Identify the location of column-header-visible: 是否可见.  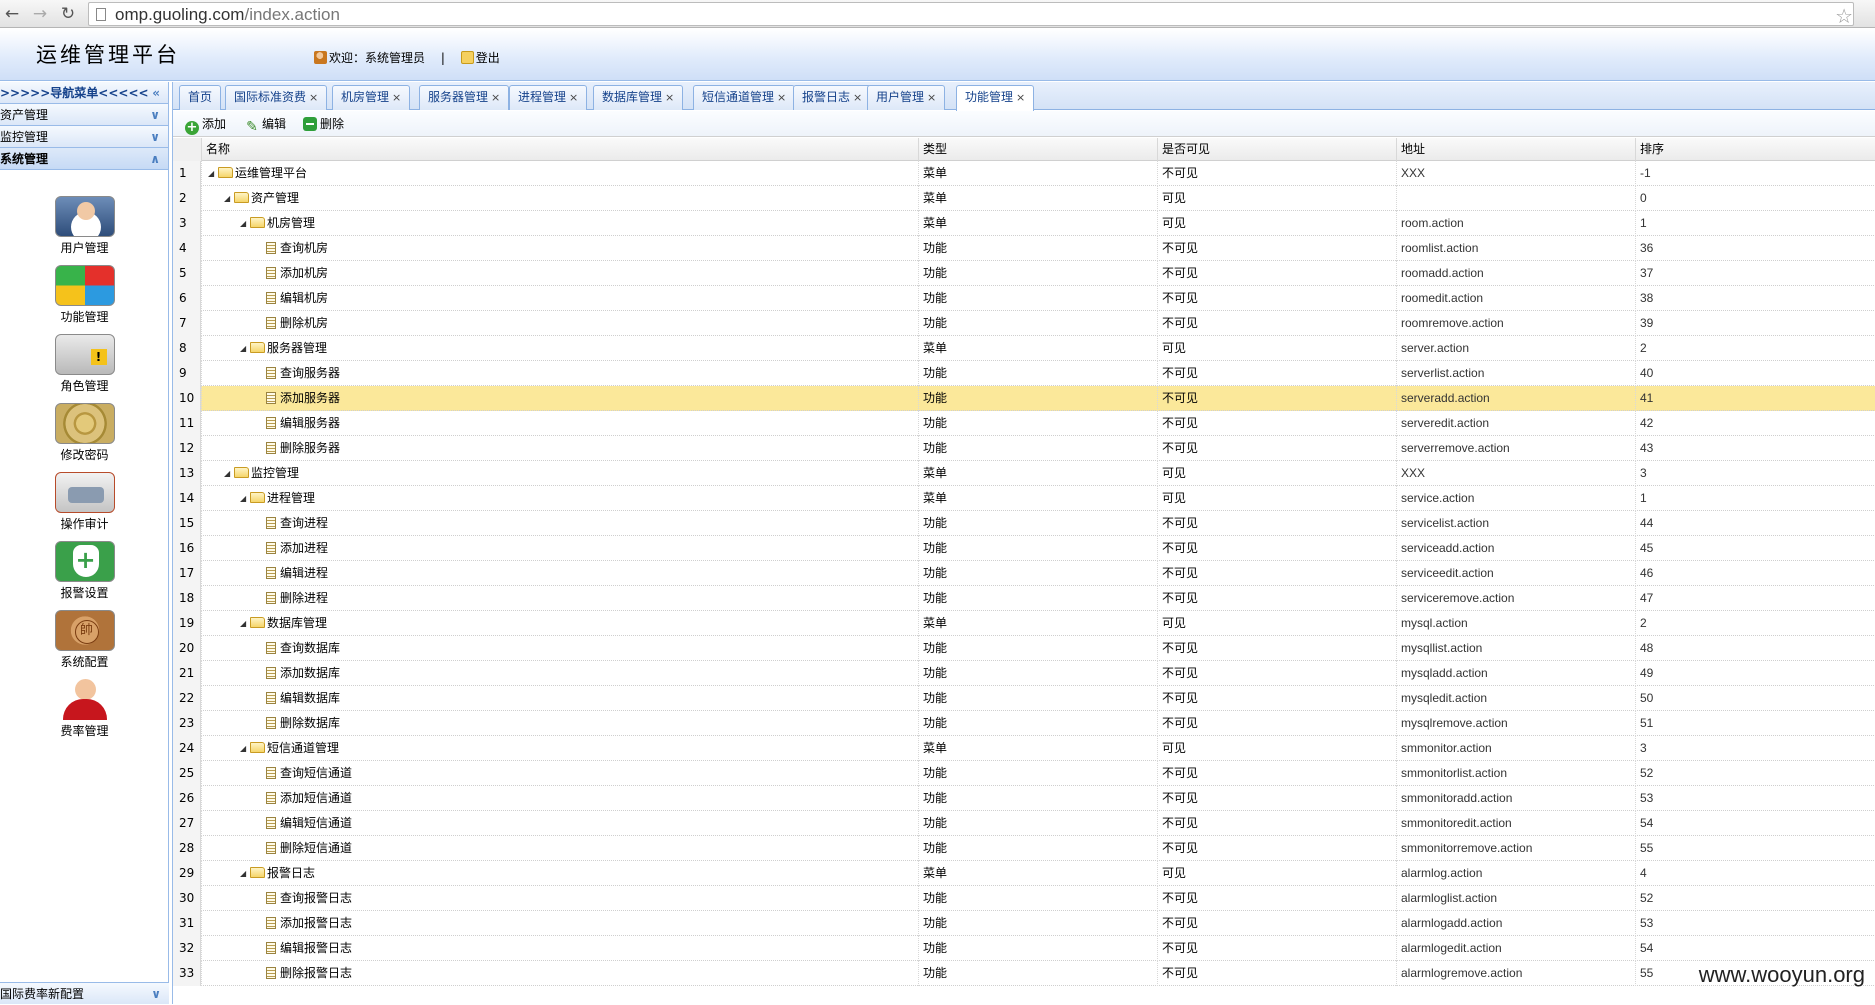
(1276, 149).